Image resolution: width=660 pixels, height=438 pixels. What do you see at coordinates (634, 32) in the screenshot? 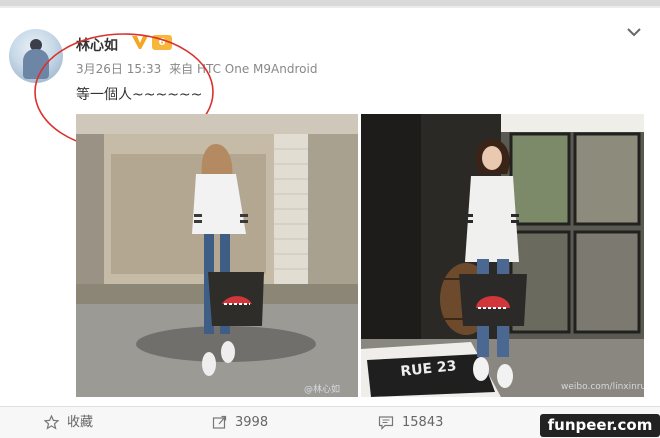
I see `chevron-down-icon` at bounding box center [634, 32].